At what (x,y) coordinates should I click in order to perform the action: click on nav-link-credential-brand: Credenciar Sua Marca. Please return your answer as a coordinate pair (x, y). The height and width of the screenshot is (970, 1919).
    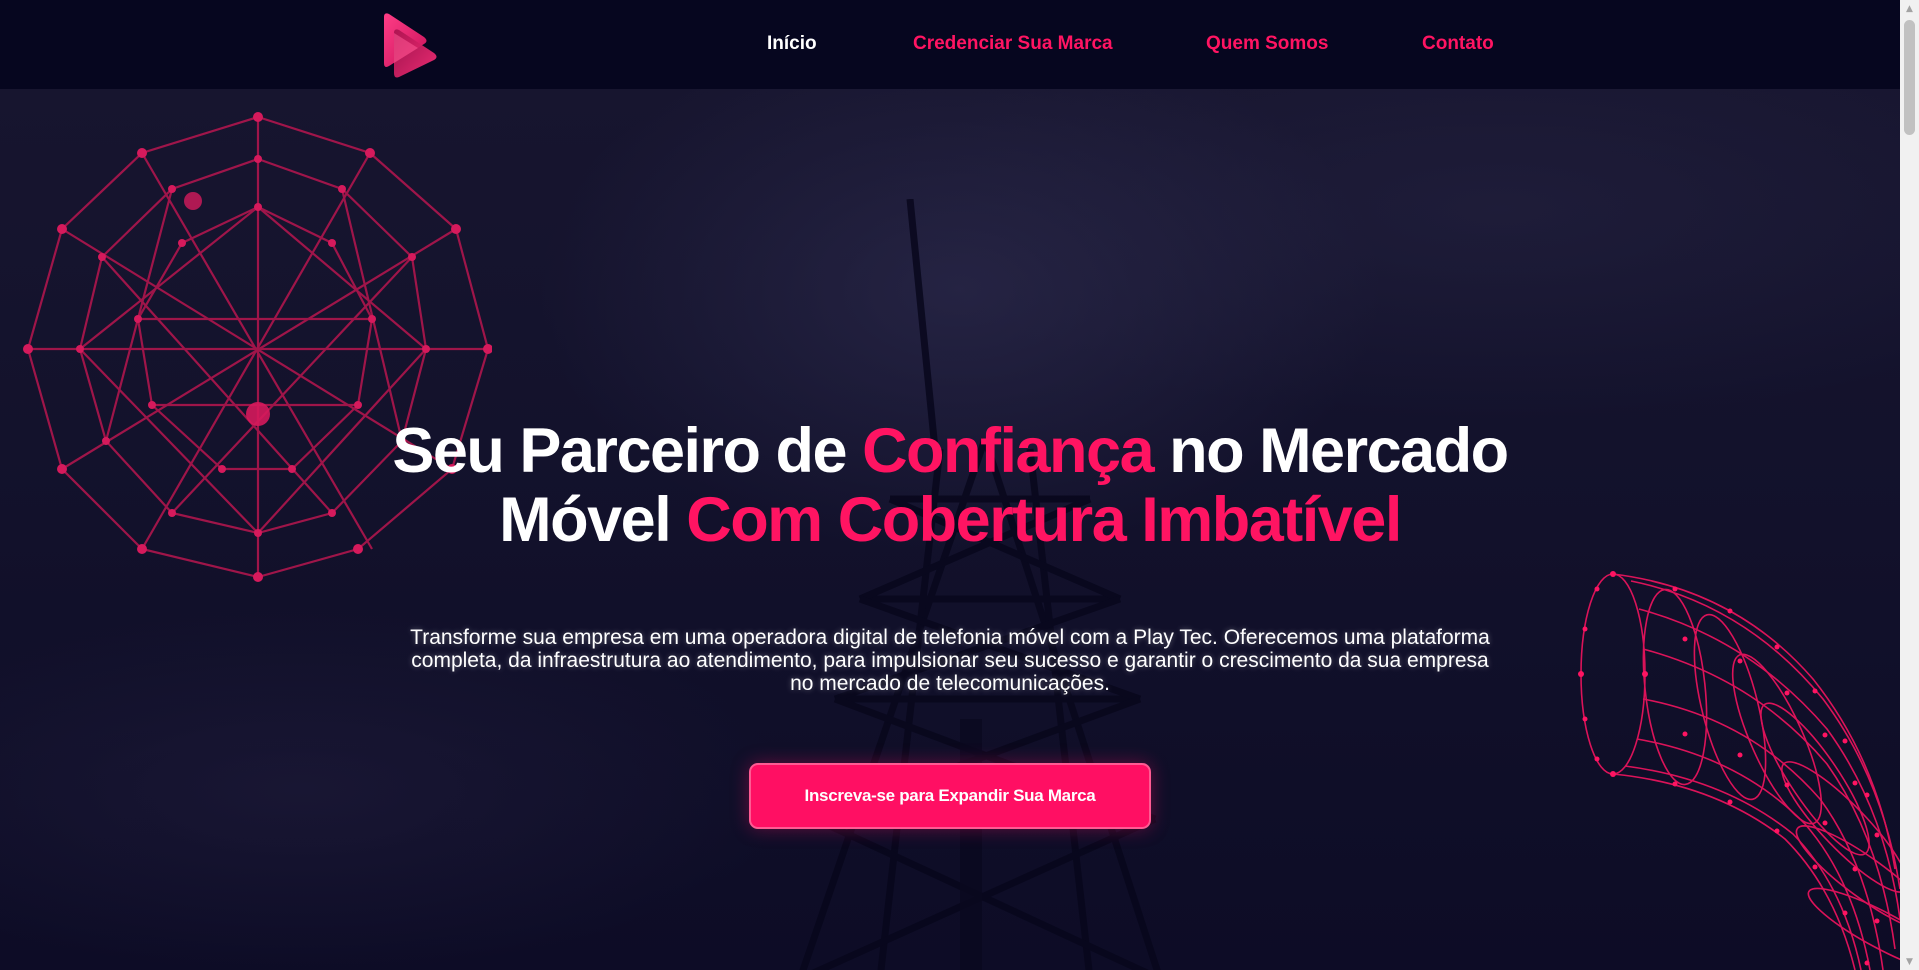
    Looking at the image, I should click on (1013, 44).